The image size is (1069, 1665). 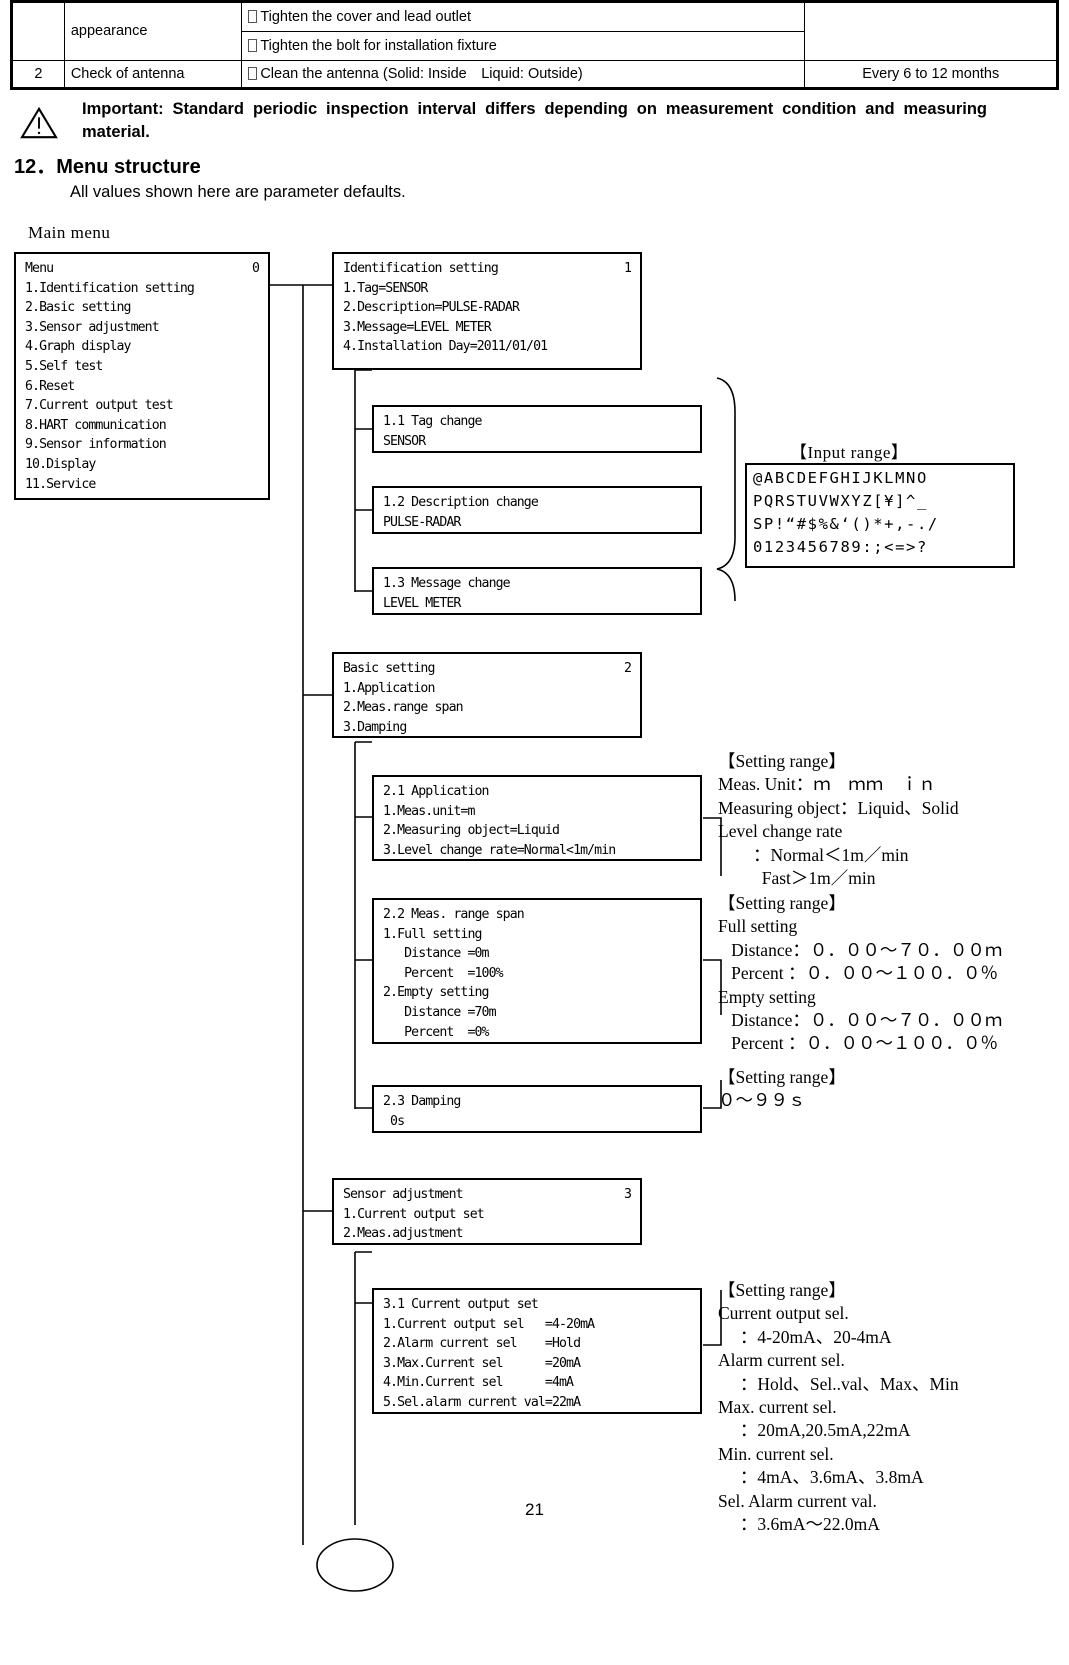 I want to click on page-number: 21, so click(x=534, y=1509).